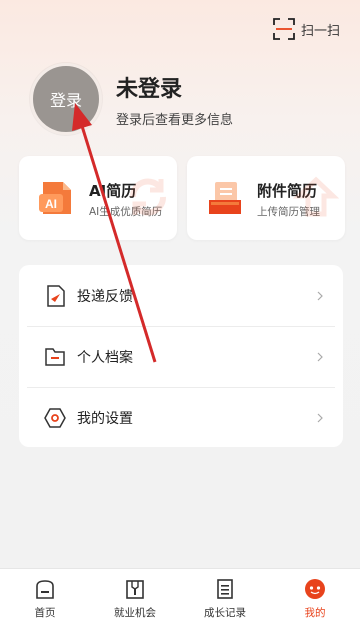 The height and width of the screenshot is (625, 360). Describe the element at coordinates (135, 613) in the screenshot. I see `tab-label-jobs: 就业机会` at that location.